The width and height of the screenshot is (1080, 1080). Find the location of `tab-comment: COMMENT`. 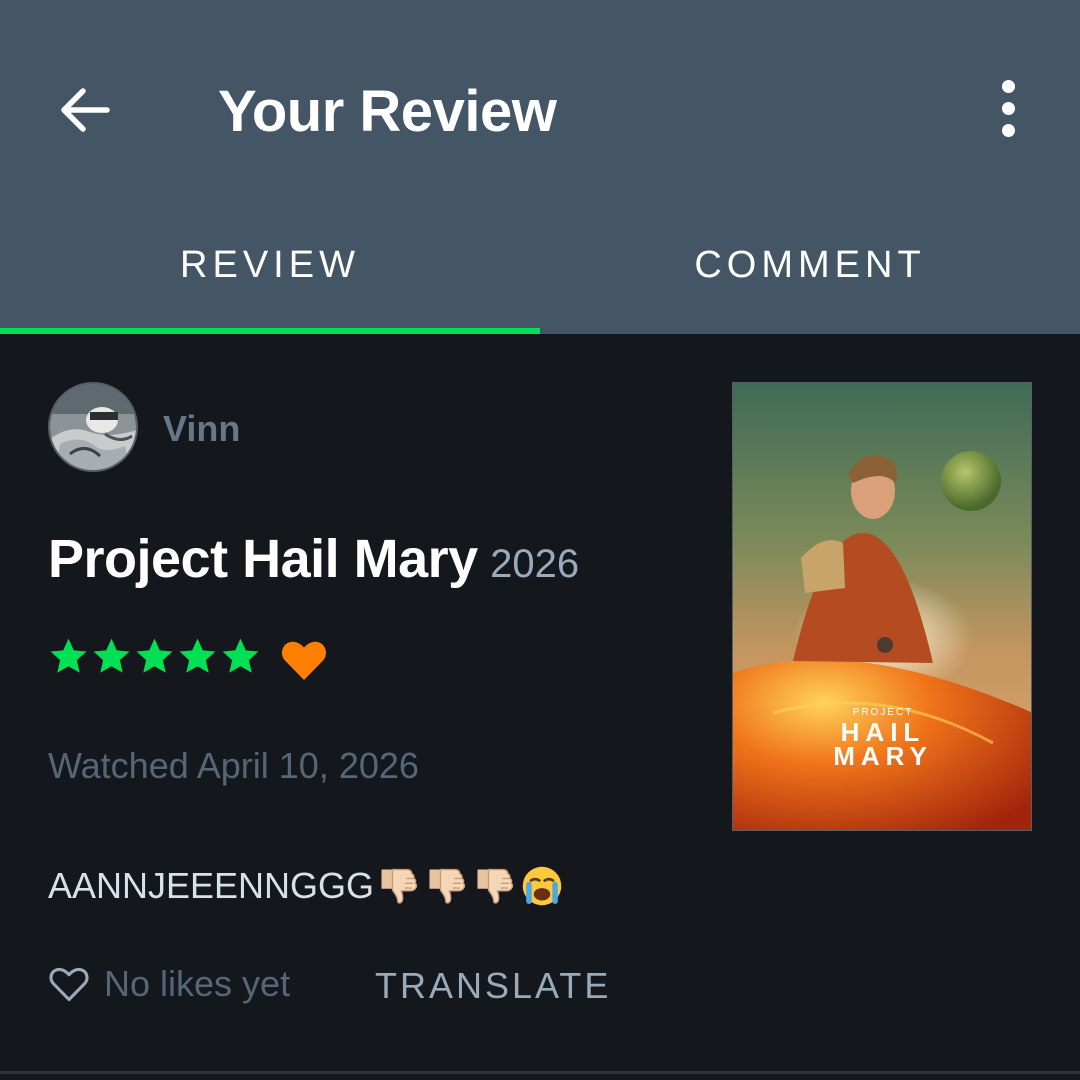

tab-comment: COMMENT is located at coordinates (810, 267).